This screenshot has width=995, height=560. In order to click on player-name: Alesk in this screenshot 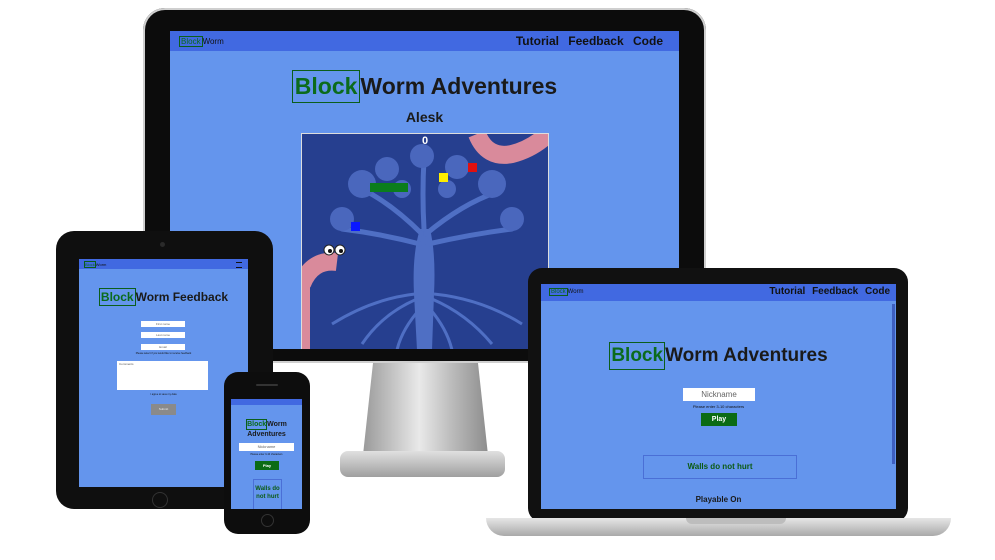, I will do `click(424, 117)`.